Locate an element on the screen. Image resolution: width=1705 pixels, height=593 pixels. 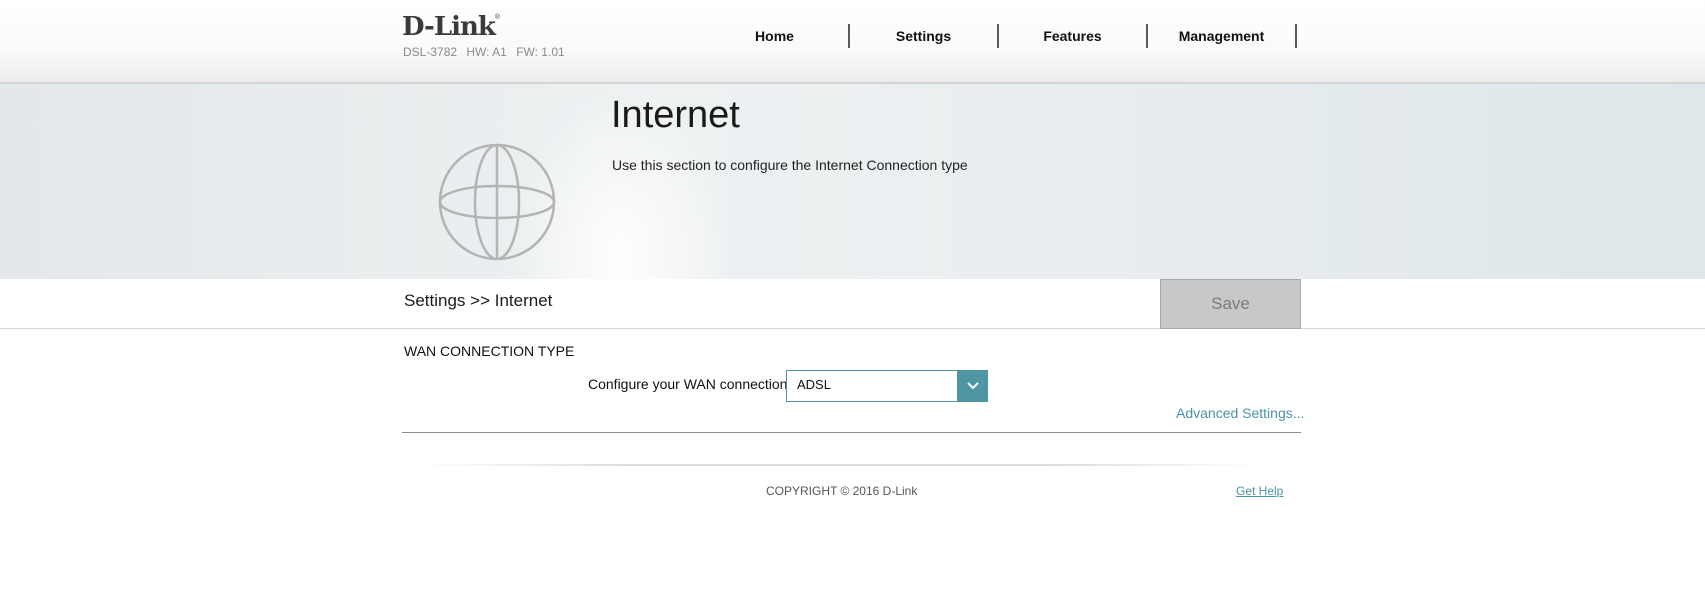
breadcrumb: Settings >> Internet is located at coordinates (478, 300).